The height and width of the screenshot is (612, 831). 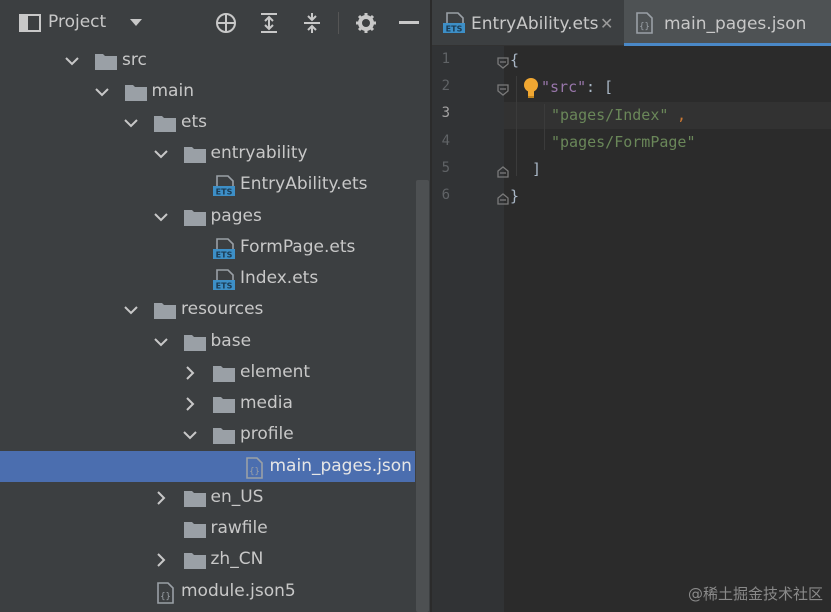 I want to click on code-line-5: ], so click(x=537, y=169).